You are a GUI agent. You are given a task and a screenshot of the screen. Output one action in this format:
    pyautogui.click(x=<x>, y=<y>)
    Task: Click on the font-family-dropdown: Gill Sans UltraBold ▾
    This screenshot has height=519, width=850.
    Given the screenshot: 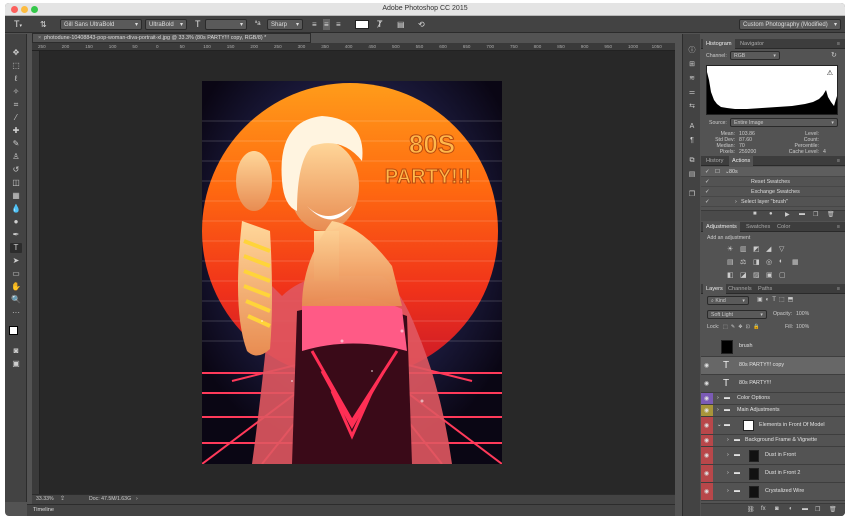 What is the action you would take?
    pyautogui.click(x=101, y=24)
    